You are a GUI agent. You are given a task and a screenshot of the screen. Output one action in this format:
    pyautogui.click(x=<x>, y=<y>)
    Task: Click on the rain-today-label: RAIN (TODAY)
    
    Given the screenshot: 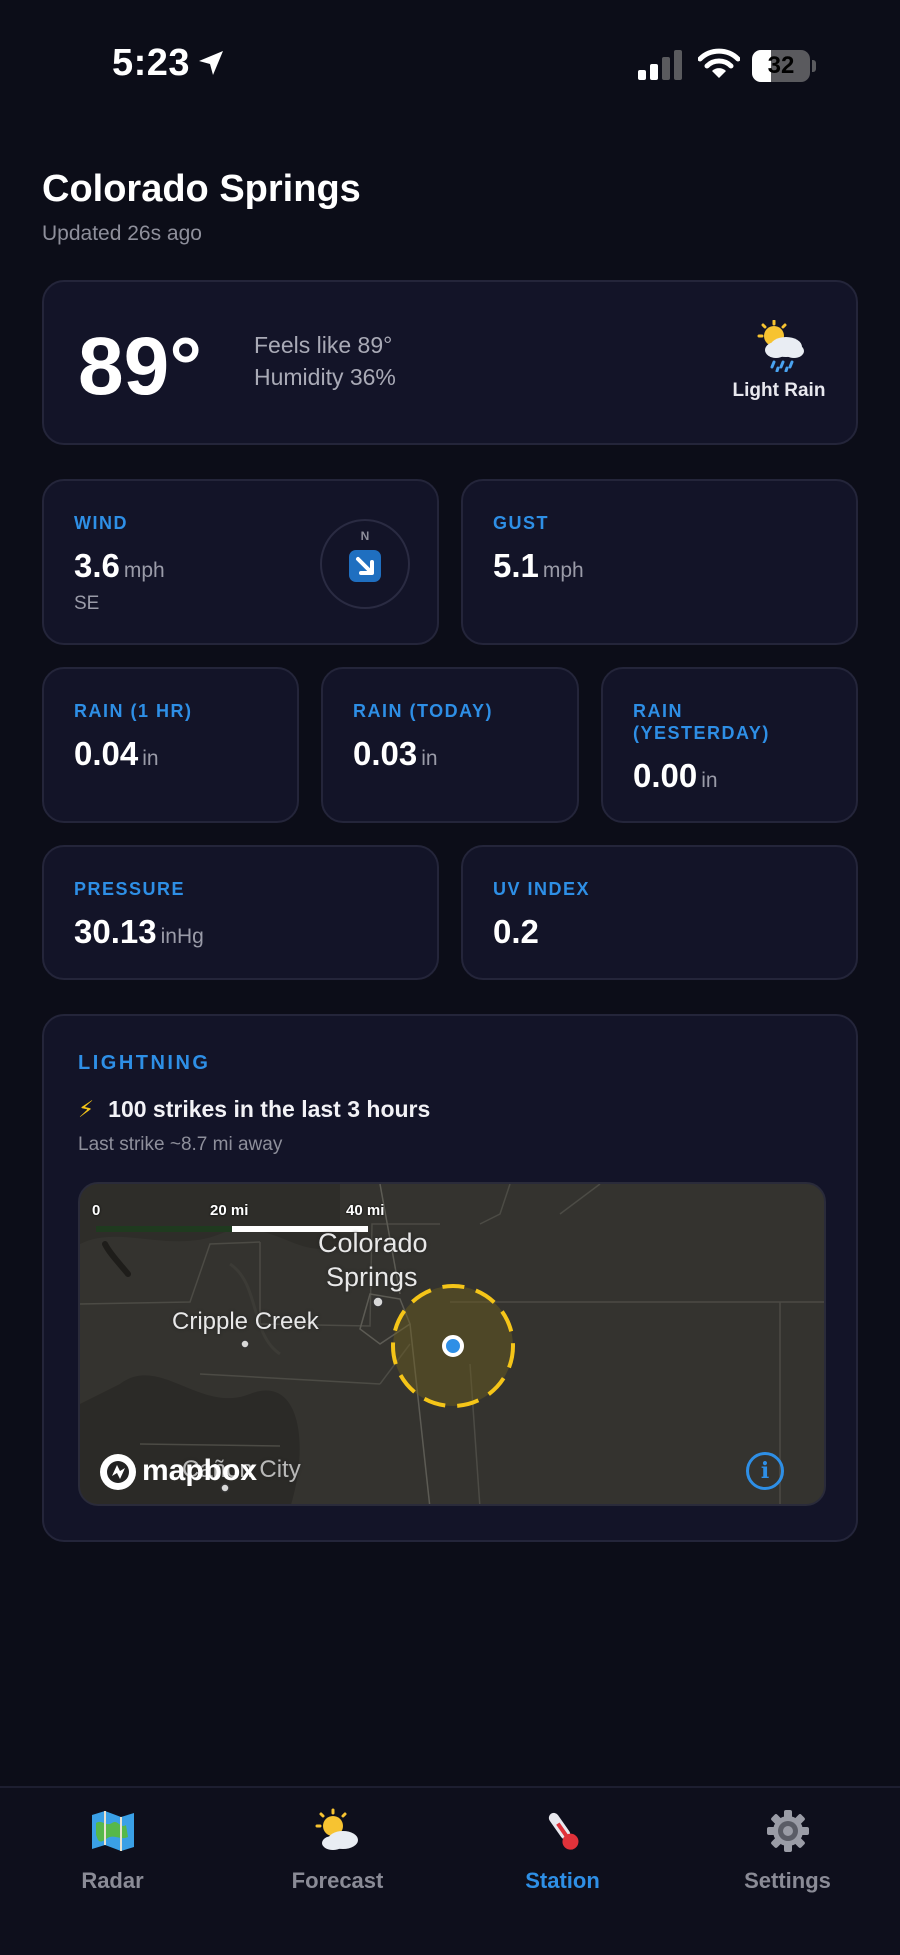 What is the action you would take?
    pyautogui.click(x=423, y=711)
    